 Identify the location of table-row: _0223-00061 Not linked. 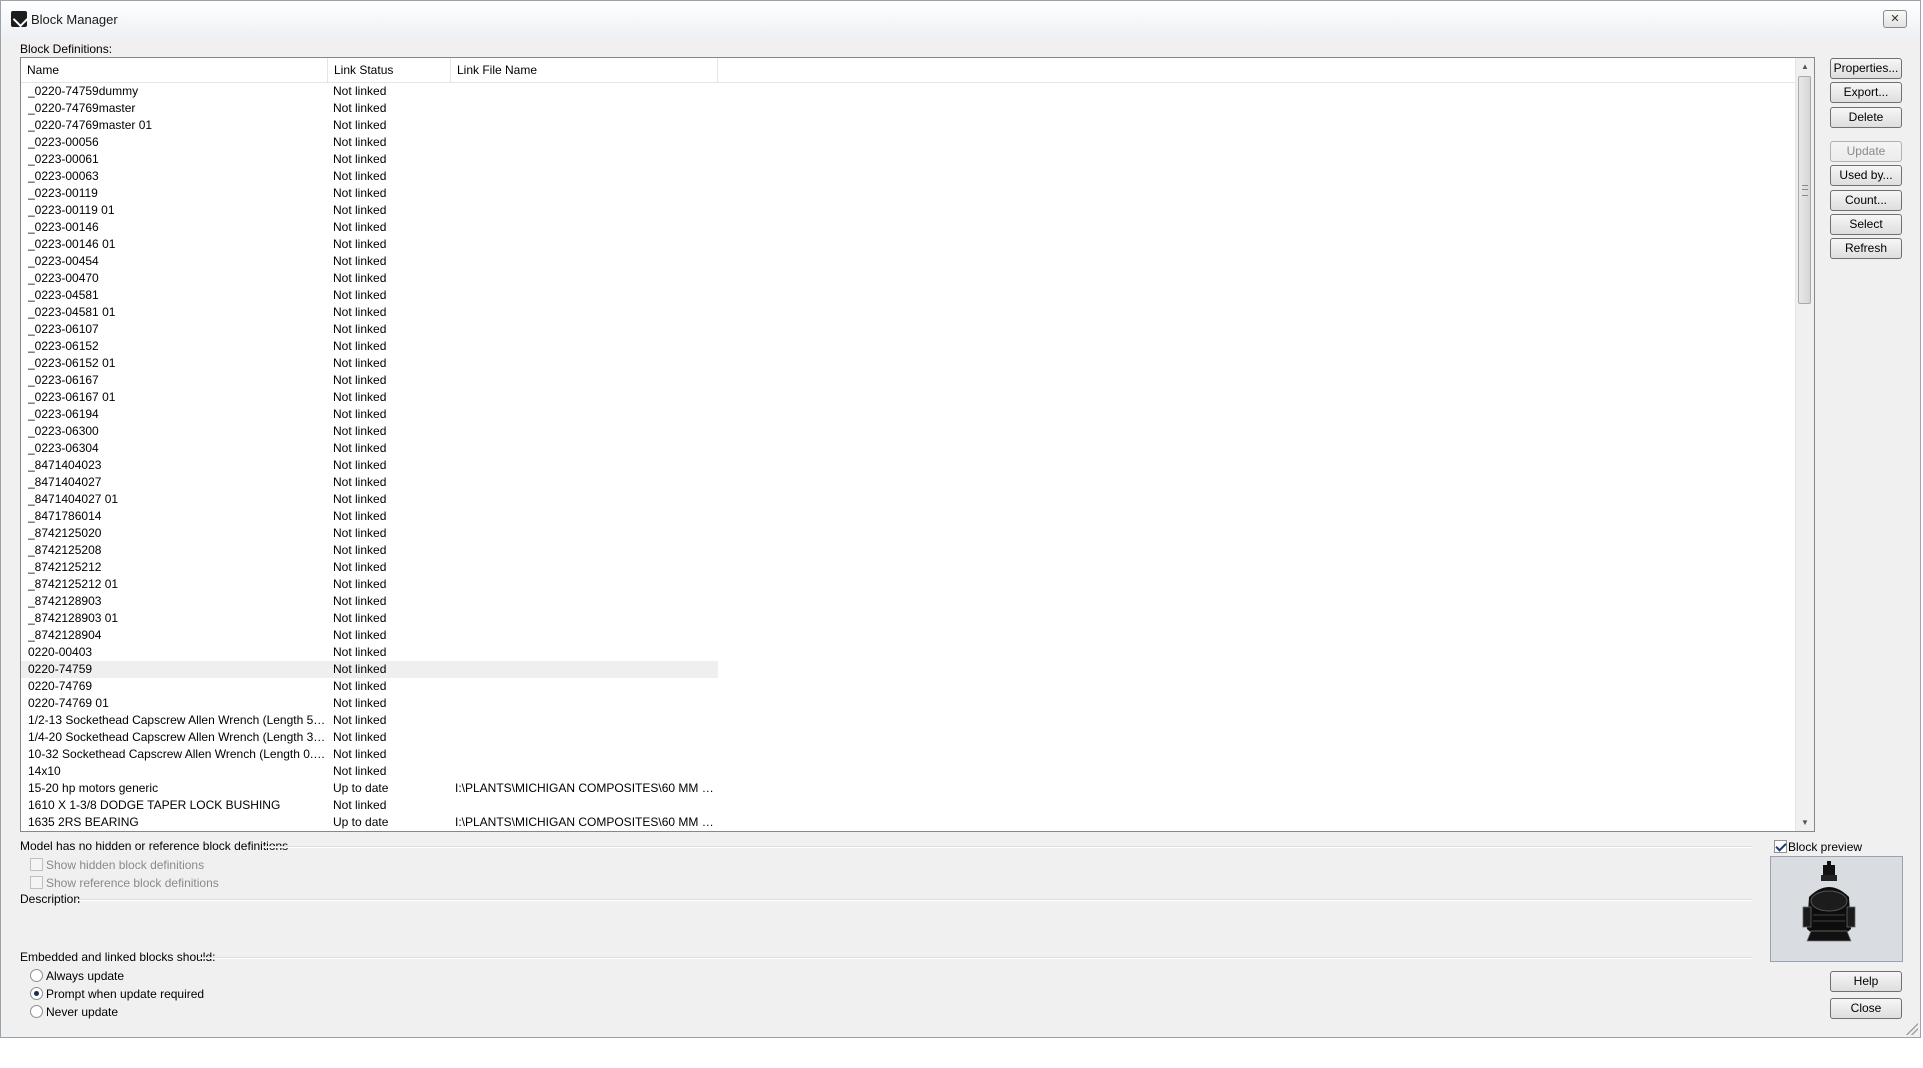
(908, 159).